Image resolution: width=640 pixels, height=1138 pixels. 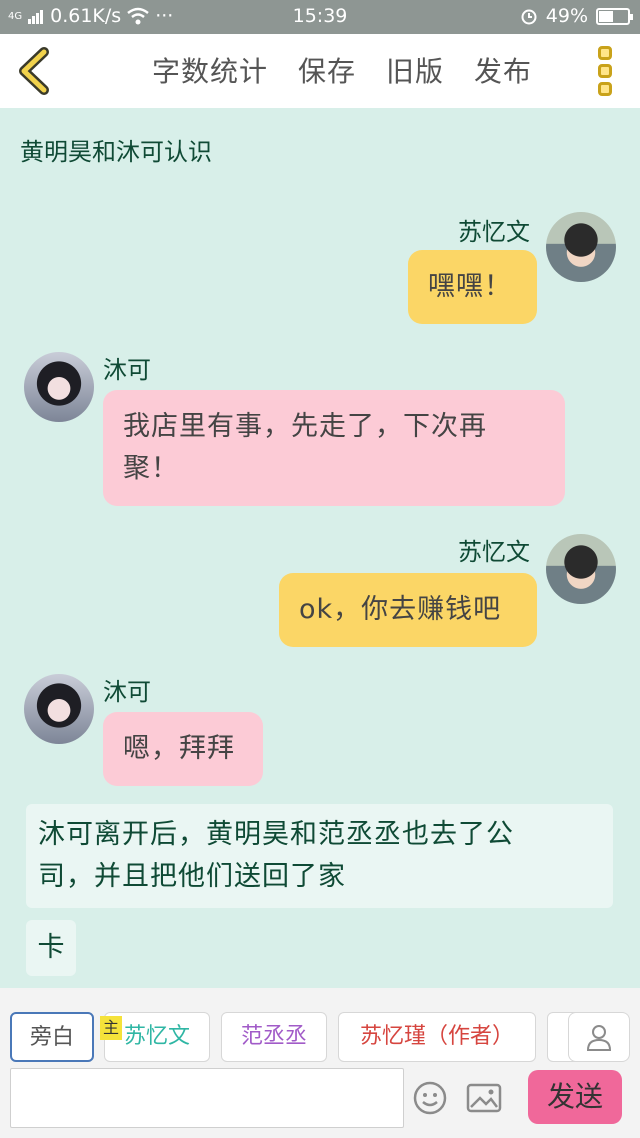 What do you see at coordinates (51, 948) in the screenshot?
I see `card-tag: 卡` at bounding box center [51, 948].